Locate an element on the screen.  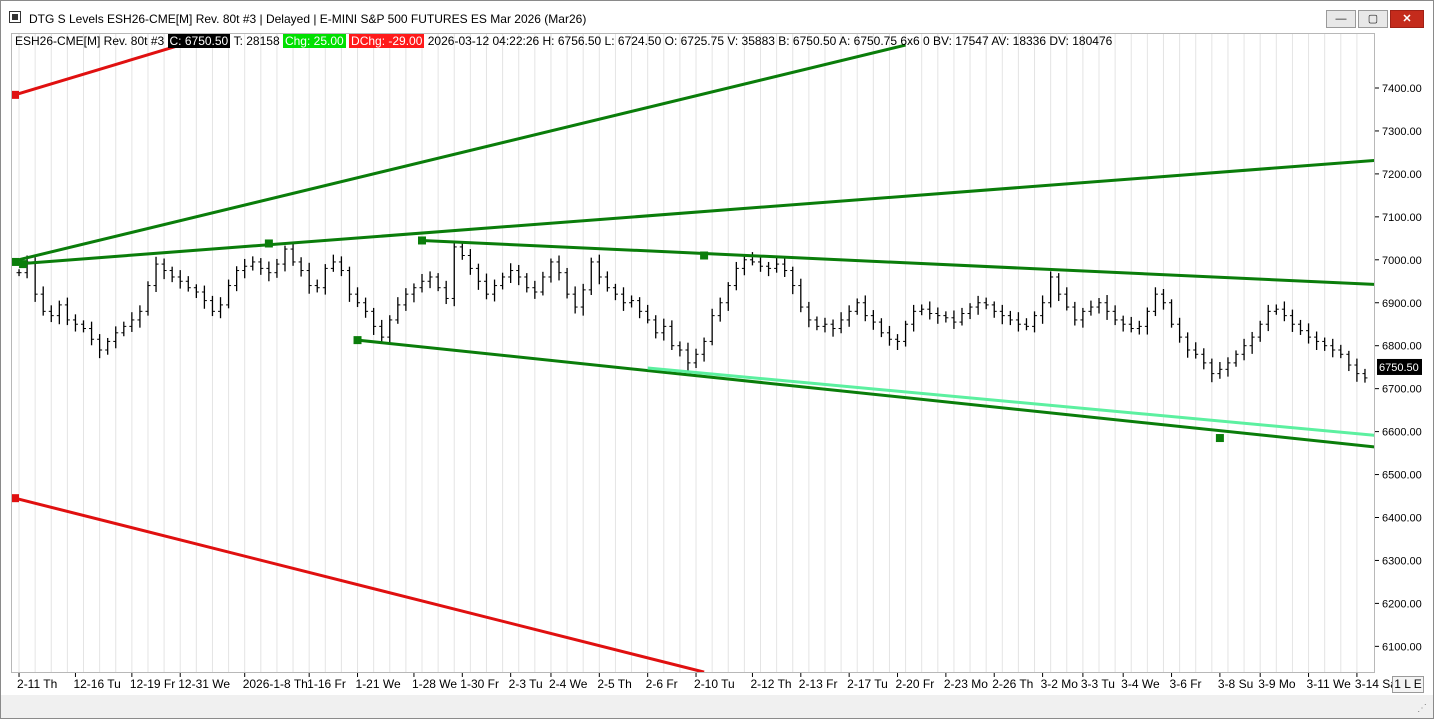
close-icon: ✕ is located at coordinates (1407, 19).